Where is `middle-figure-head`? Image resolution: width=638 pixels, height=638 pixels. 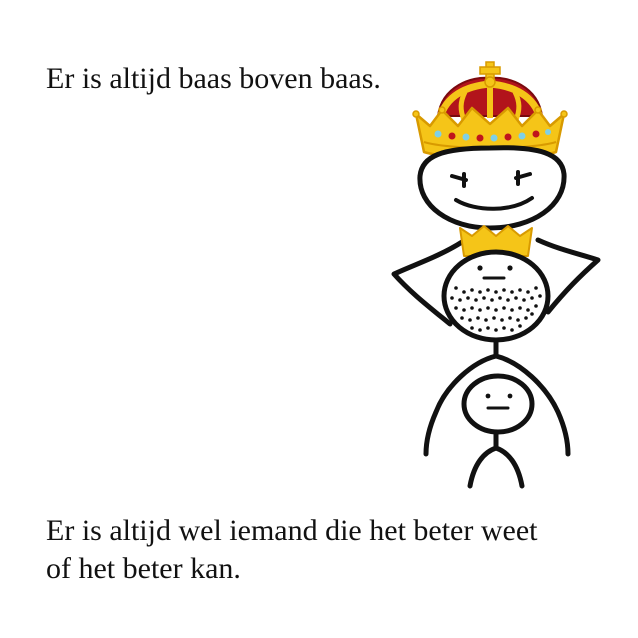
middle-figure-head is located at coordinates (496, 296).